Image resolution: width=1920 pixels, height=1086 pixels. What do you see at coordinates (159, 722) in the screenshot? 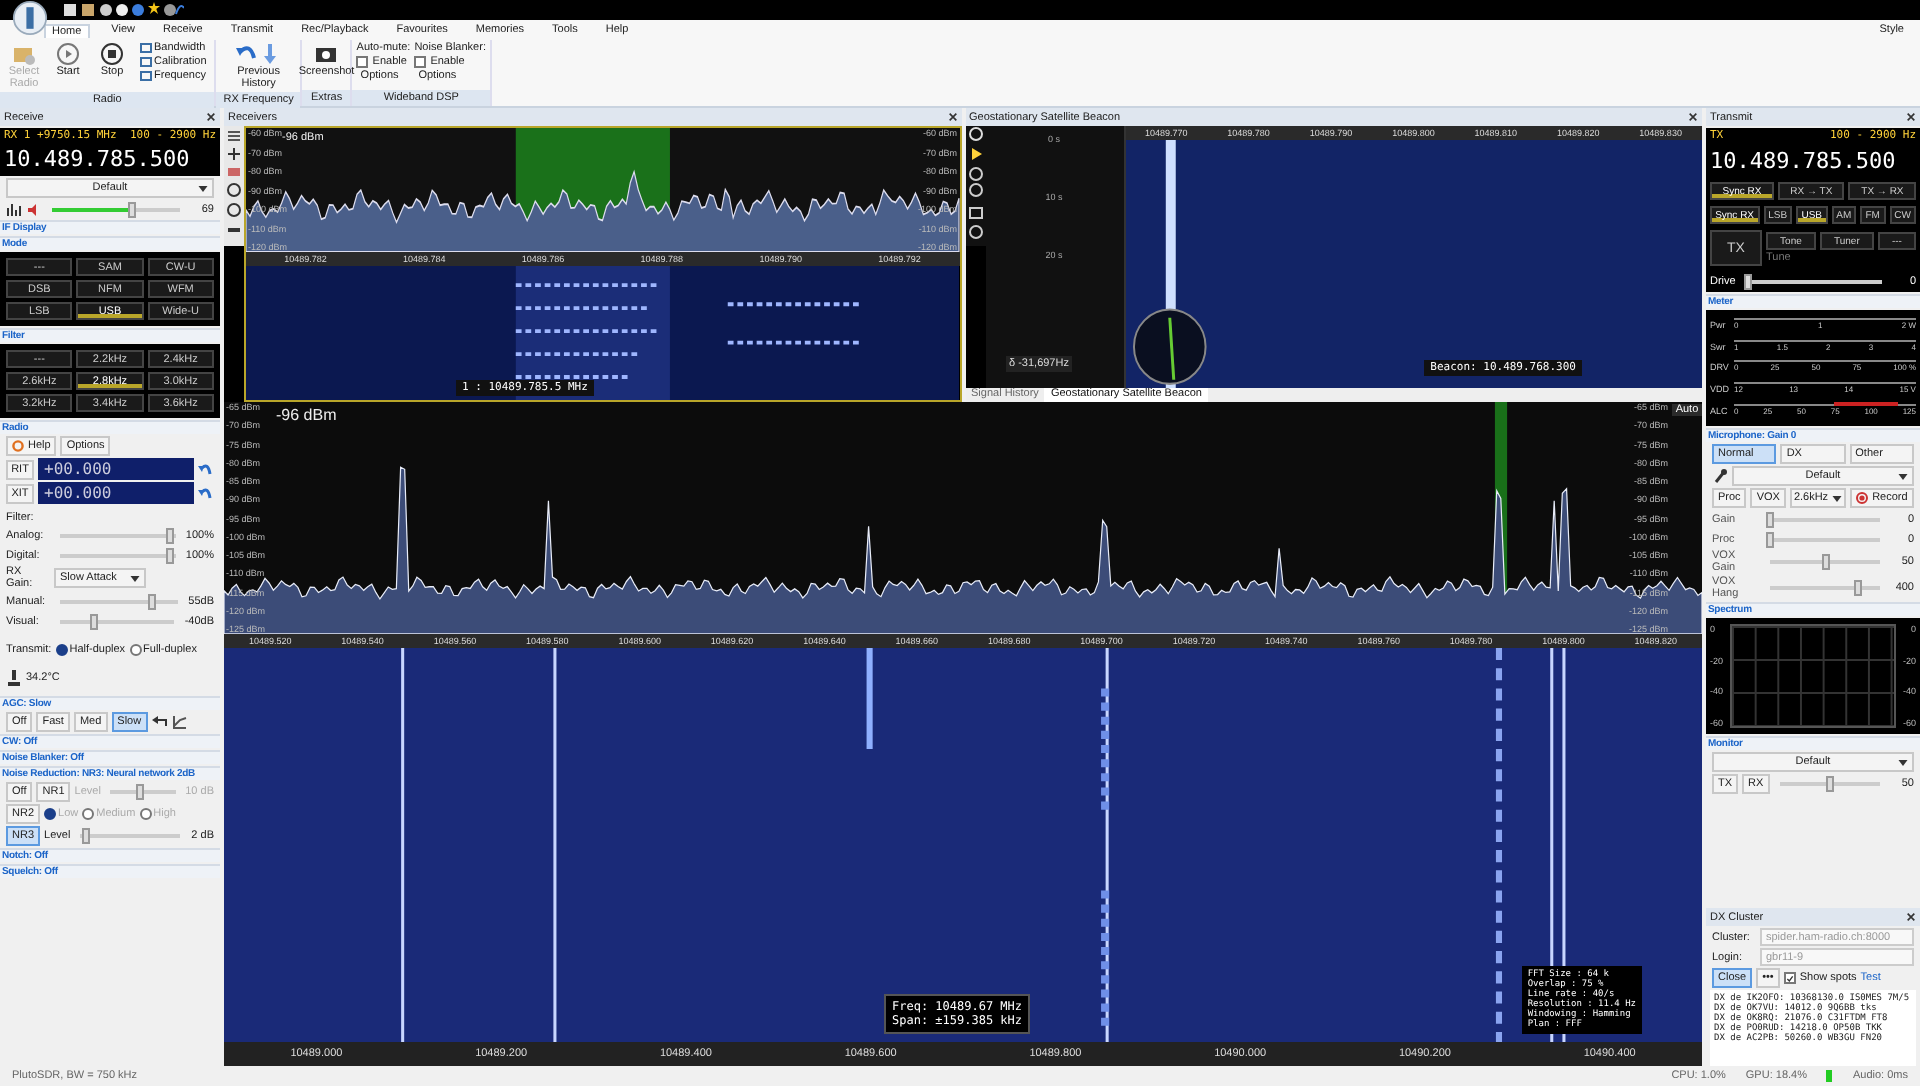
I see `undo-icon` at bounding box center [159, 722].